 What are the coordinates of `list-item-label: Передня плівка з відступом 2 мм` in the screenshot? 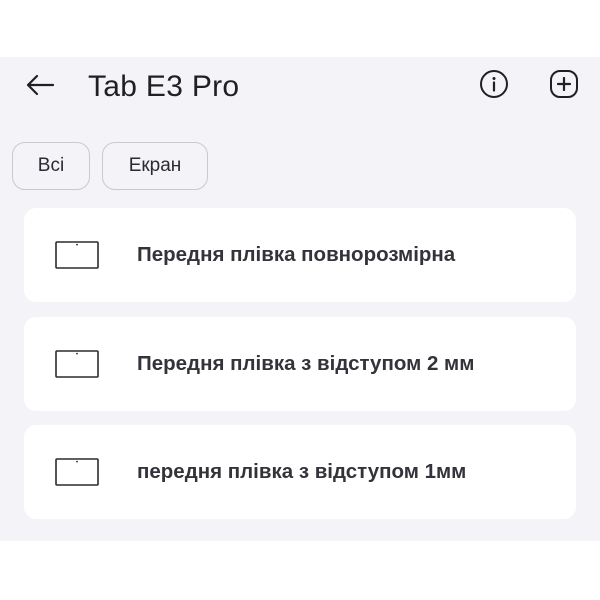 It's located at (306, 363).